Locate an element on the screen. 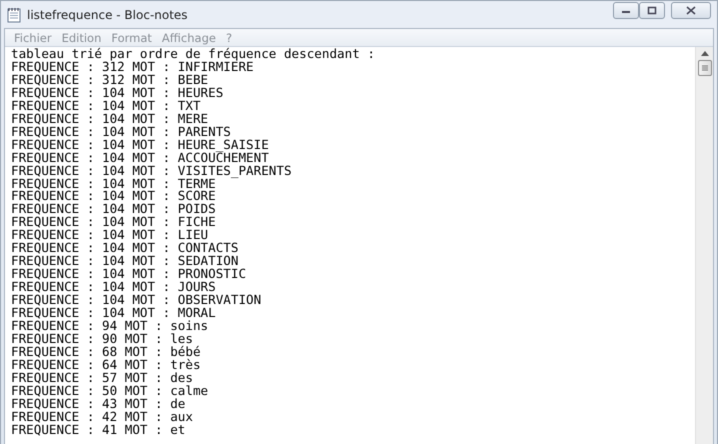 The height and width of the screenshot is (444, 718). text-line: FREQUENCE : 104 MOT : MORAL is located at coordinates (114, 313).